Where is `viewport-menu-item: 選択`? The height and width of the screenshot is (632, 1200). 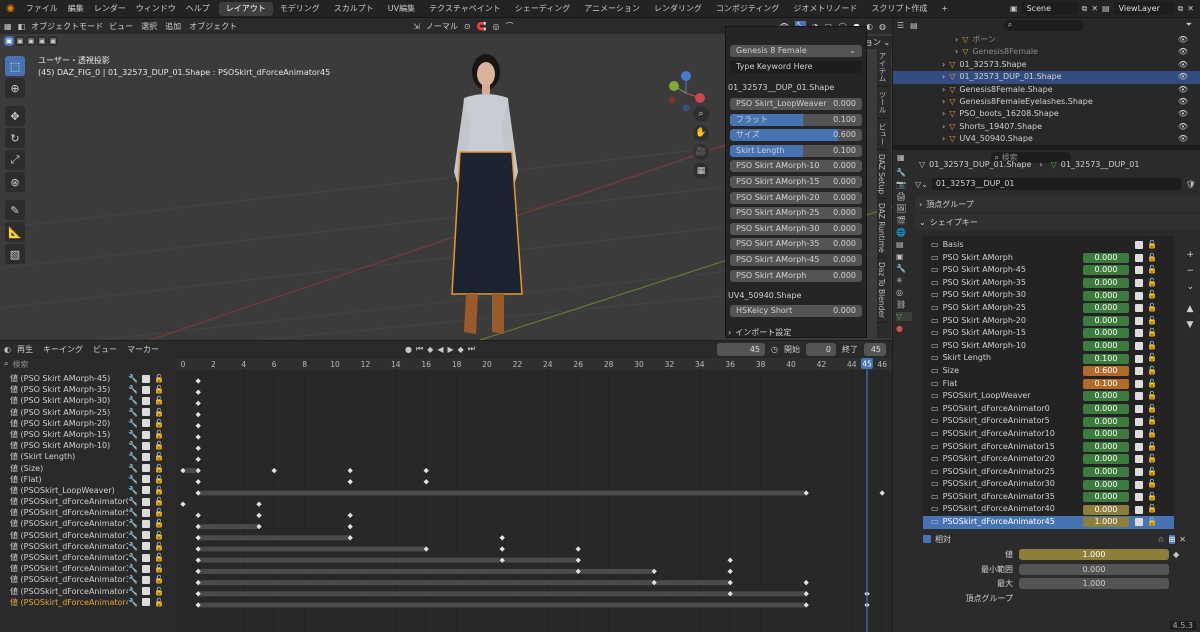
viewport-menu-item: 選択 is located at coordinates (149, 26).